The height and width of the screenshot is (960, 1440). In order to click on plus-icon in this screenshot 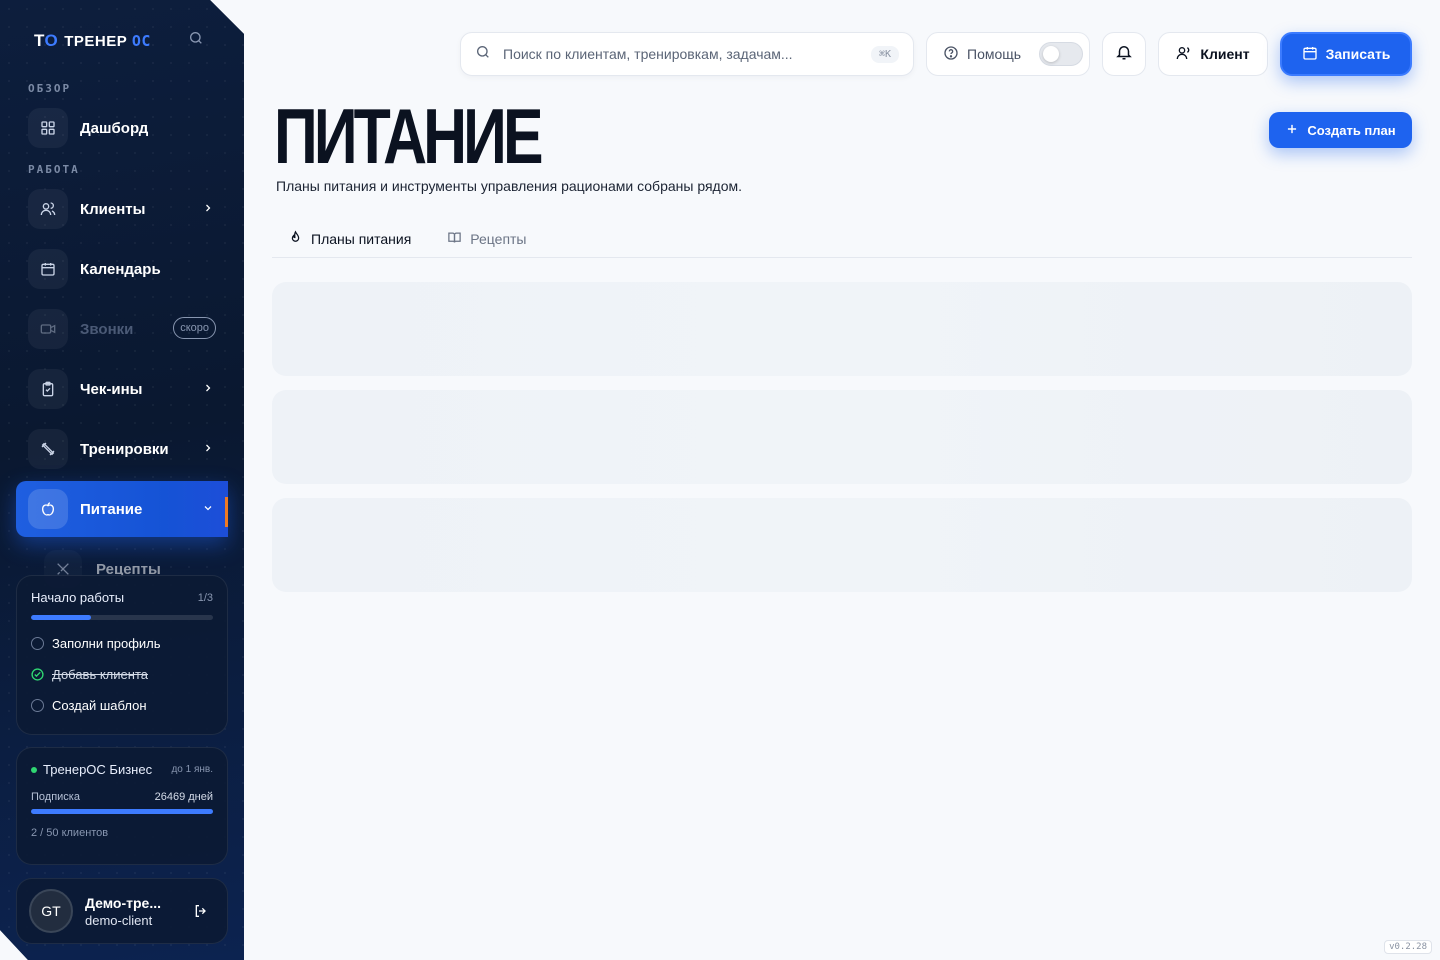, I will do `click(1292, 130)`.